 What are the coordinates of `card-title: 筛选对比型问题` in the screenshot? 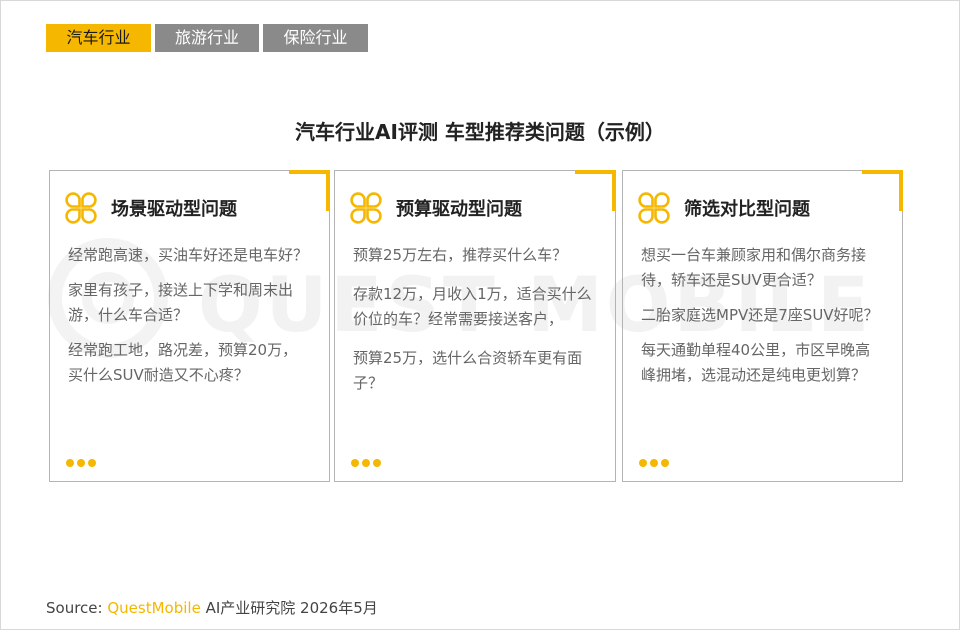 It's located at (747, 209).